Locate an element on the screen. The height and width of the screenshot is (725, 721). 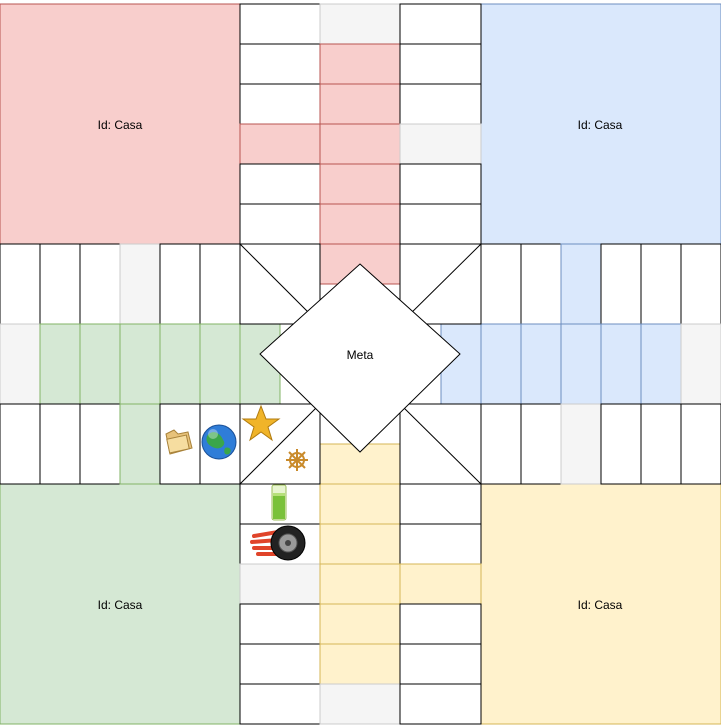
top-arm is located at coordinates (360, 144).